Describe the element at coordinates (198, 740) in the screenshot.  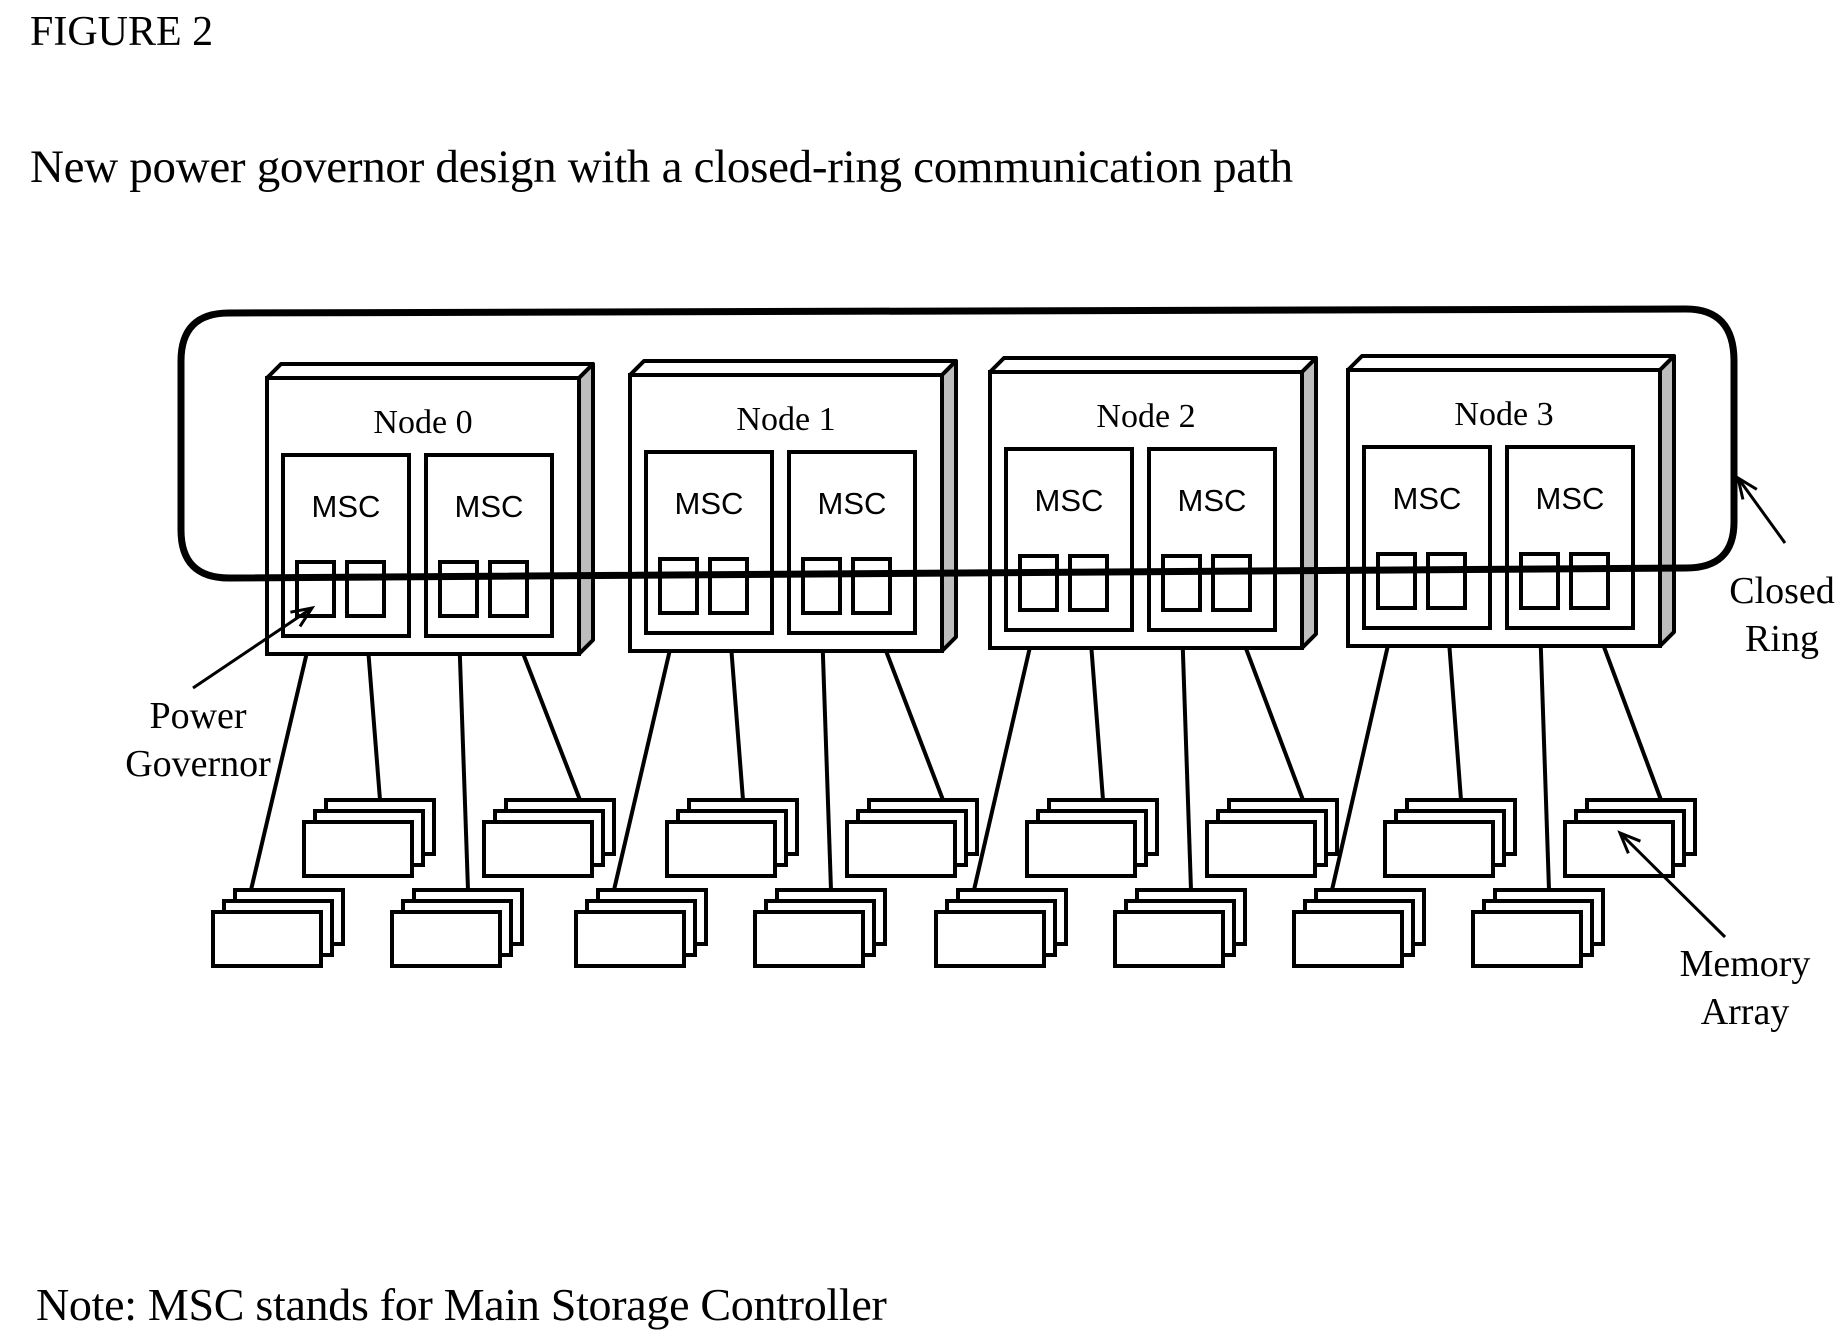
I see `power-governor-callout: Power Governor` at that location.